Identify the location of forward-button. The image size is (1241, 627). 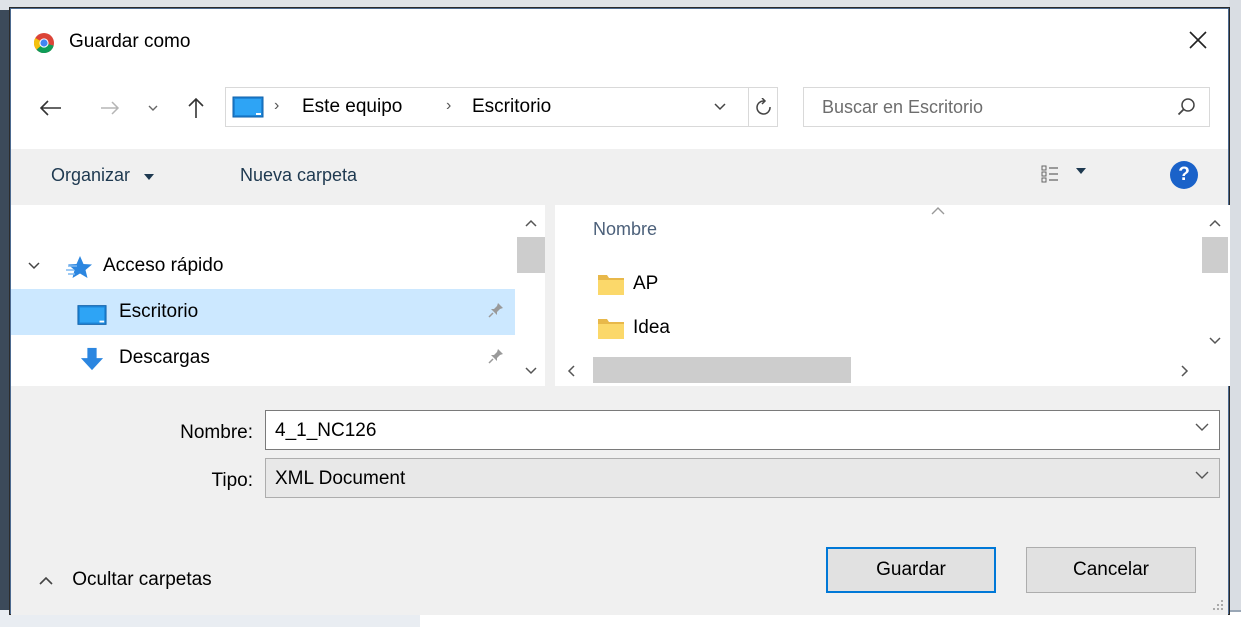
(110, 108).